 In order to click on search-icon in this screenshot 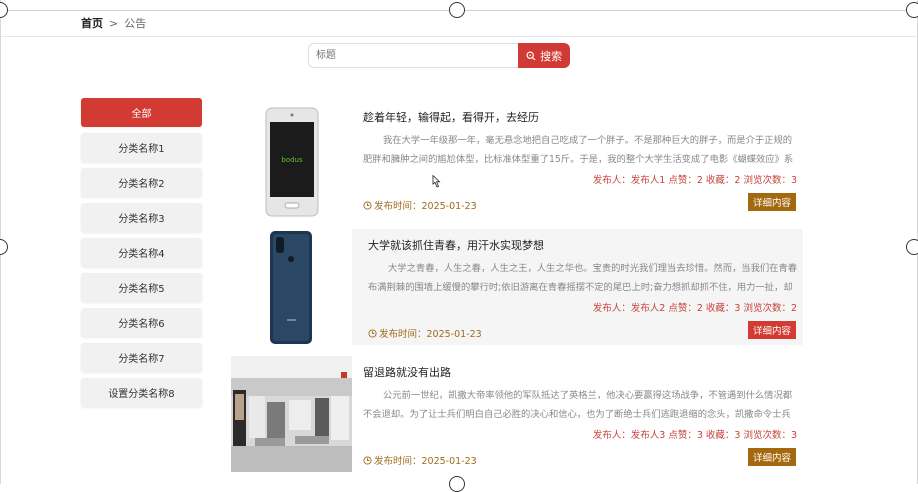, I will do `click(531, 55)`.